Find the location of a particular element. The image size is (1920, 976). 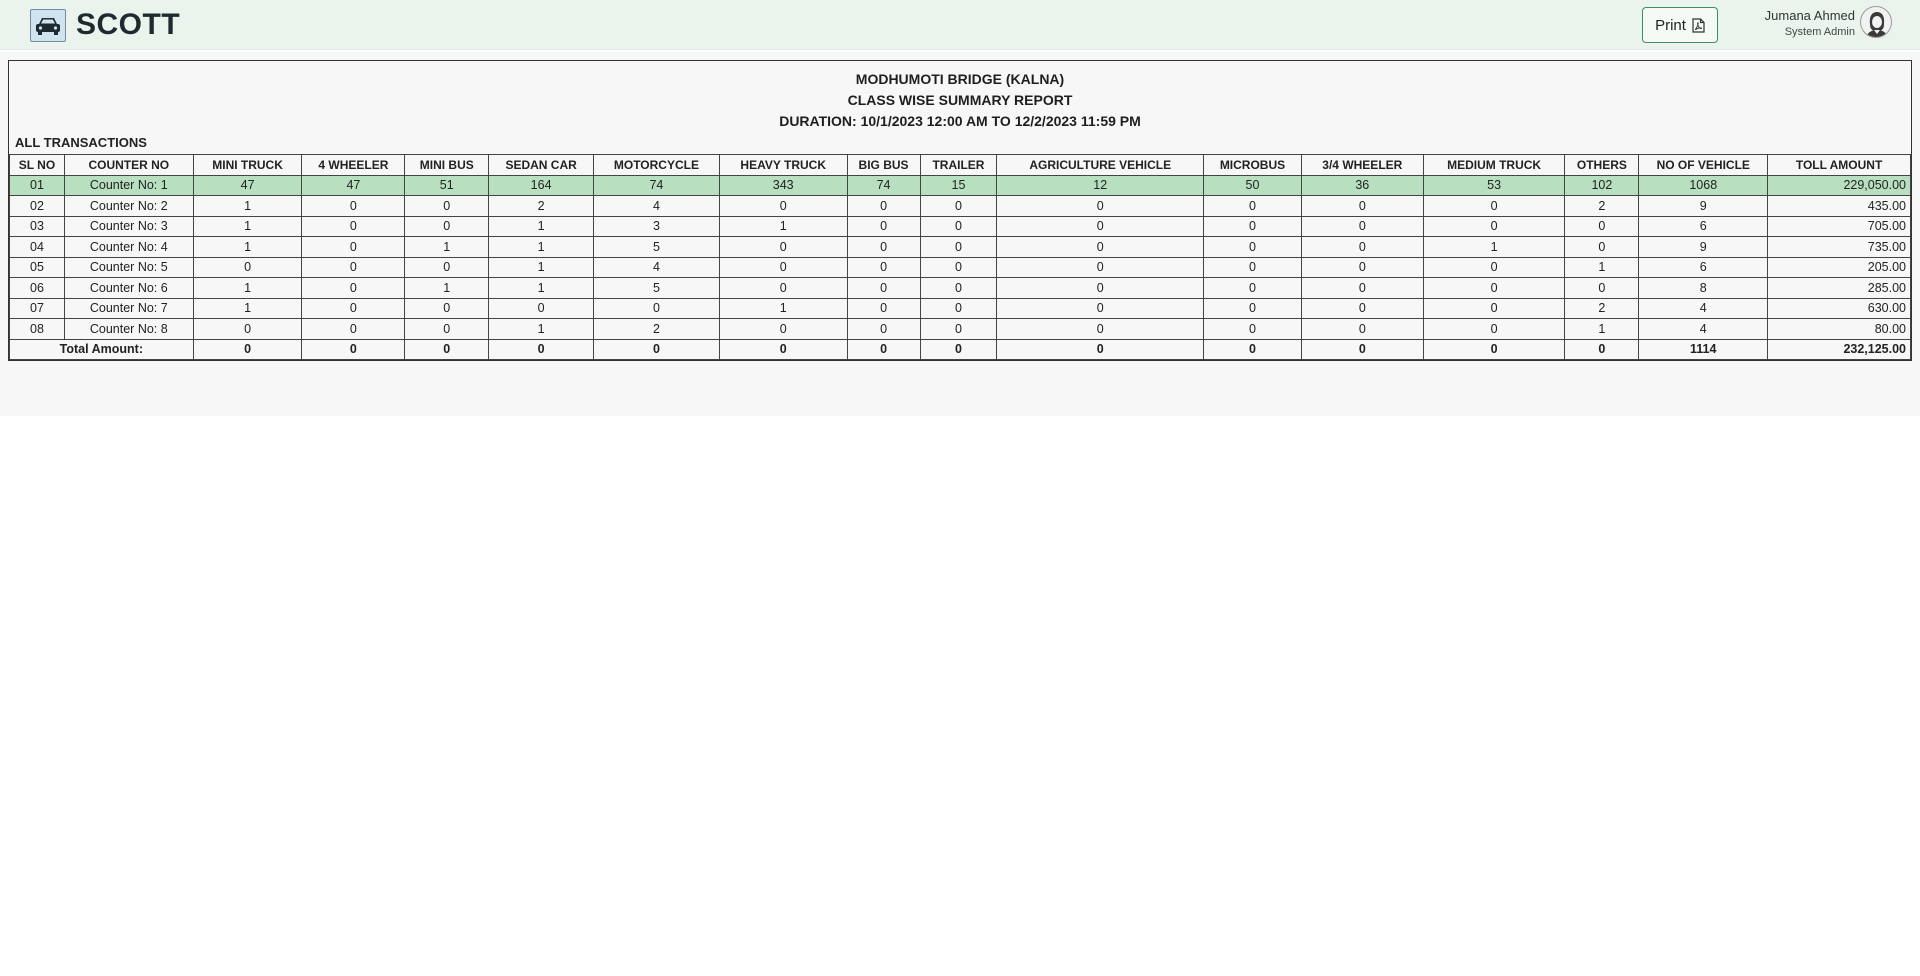

table-cell: 705.00 is located at coordinates (1839, 226).